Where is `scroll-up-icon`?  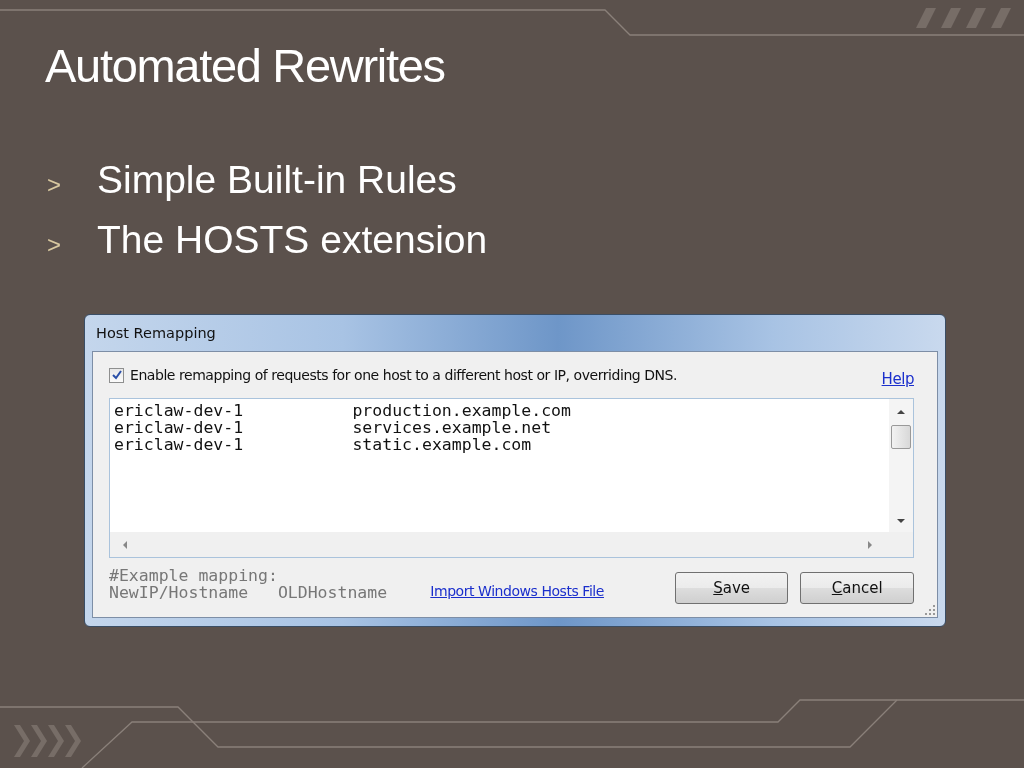 scroll-up-icon is located at coordinates (901, 412).